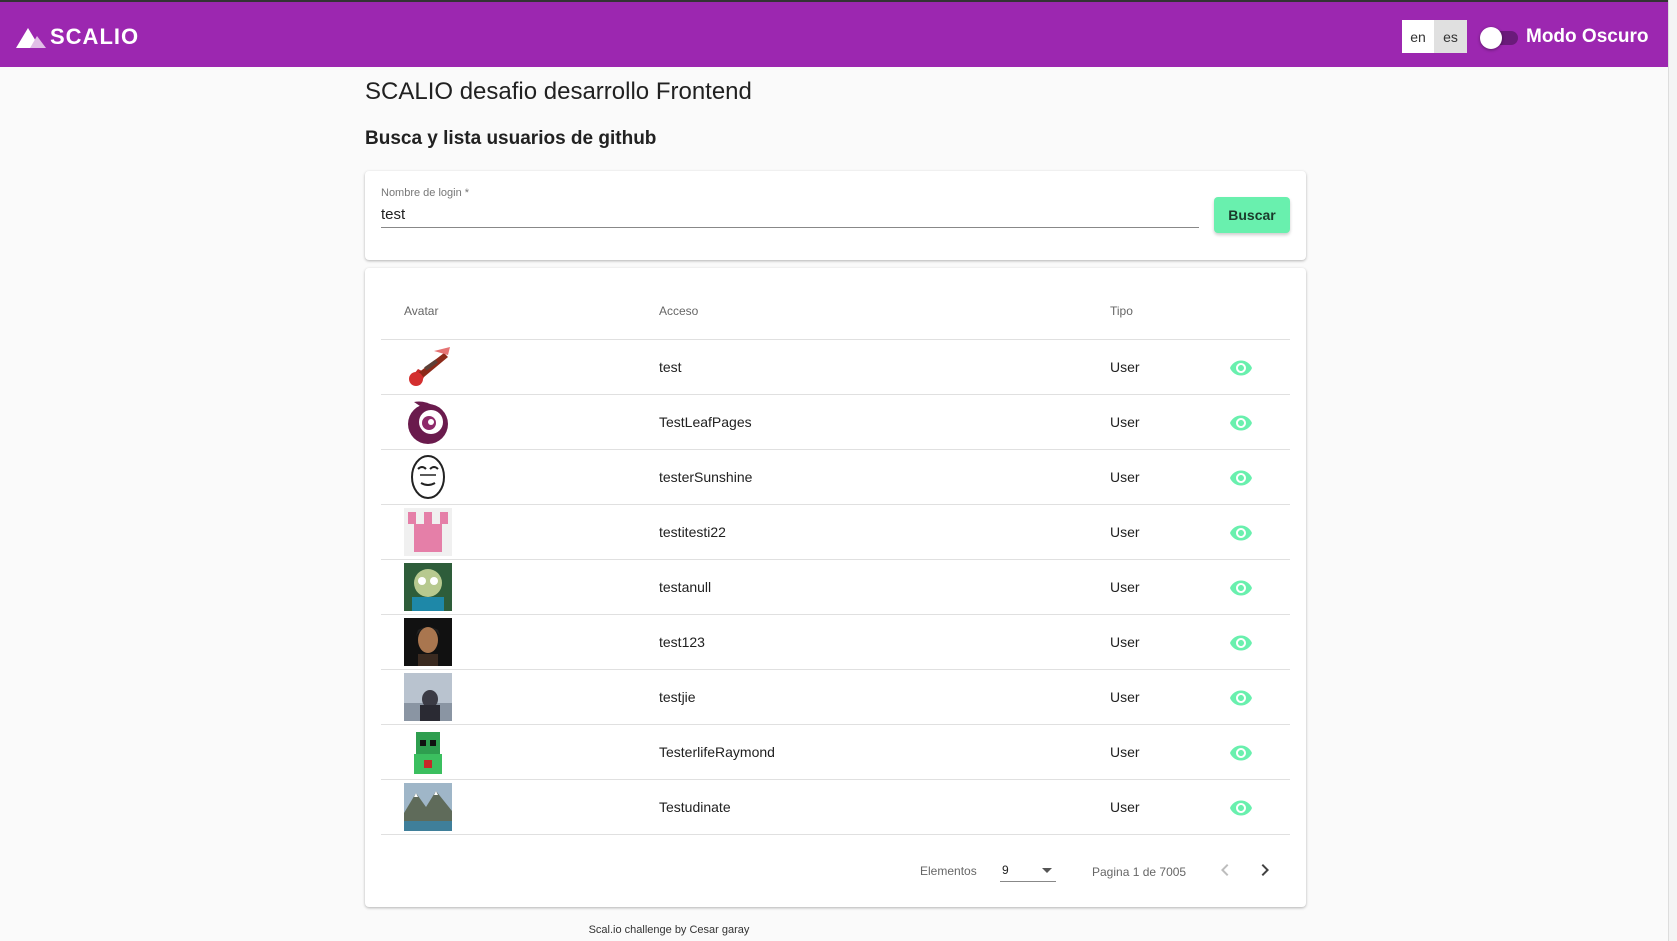 This screenshot has height=941, width=1677. What do you see at coordinates (428, 422) in the screenshot?
I see `swirl-logo-avatar` at bounding box center [428, 422].